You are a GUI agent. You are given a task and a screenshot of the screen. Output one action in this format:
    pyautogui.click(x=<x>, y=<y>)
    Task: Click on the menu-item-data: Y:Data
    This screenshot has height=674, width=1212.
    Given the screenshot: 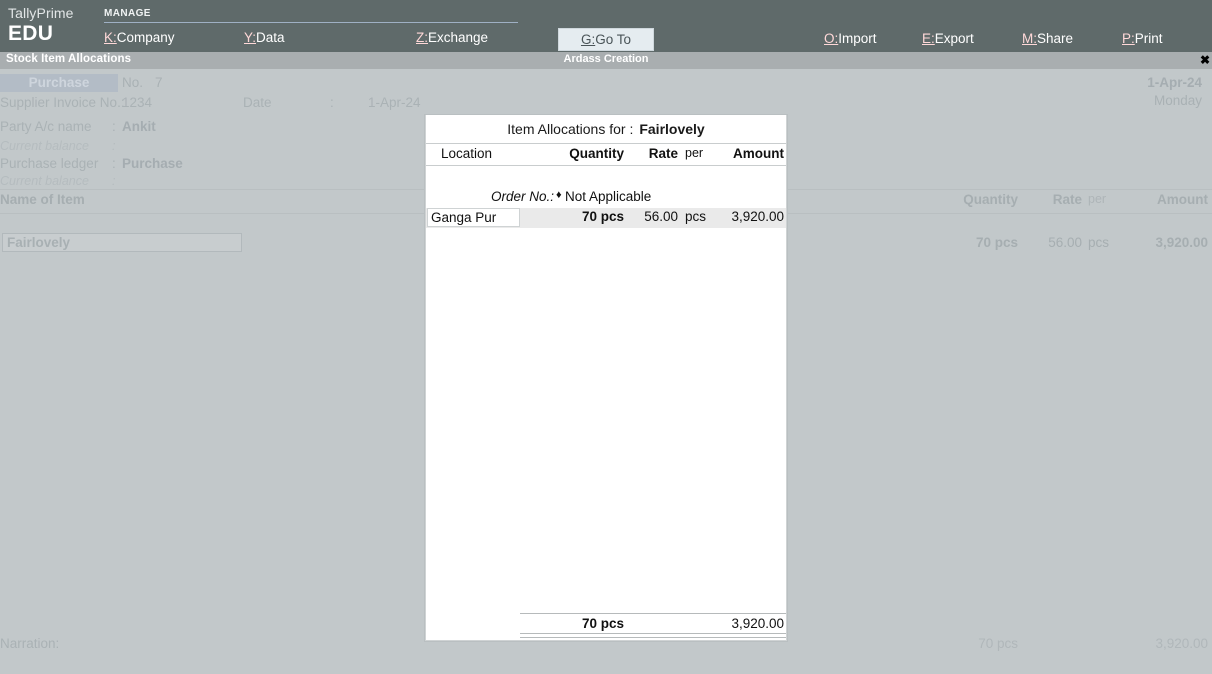 What is the action you would take?
    pyautogui.click(x=330, y=37)
    